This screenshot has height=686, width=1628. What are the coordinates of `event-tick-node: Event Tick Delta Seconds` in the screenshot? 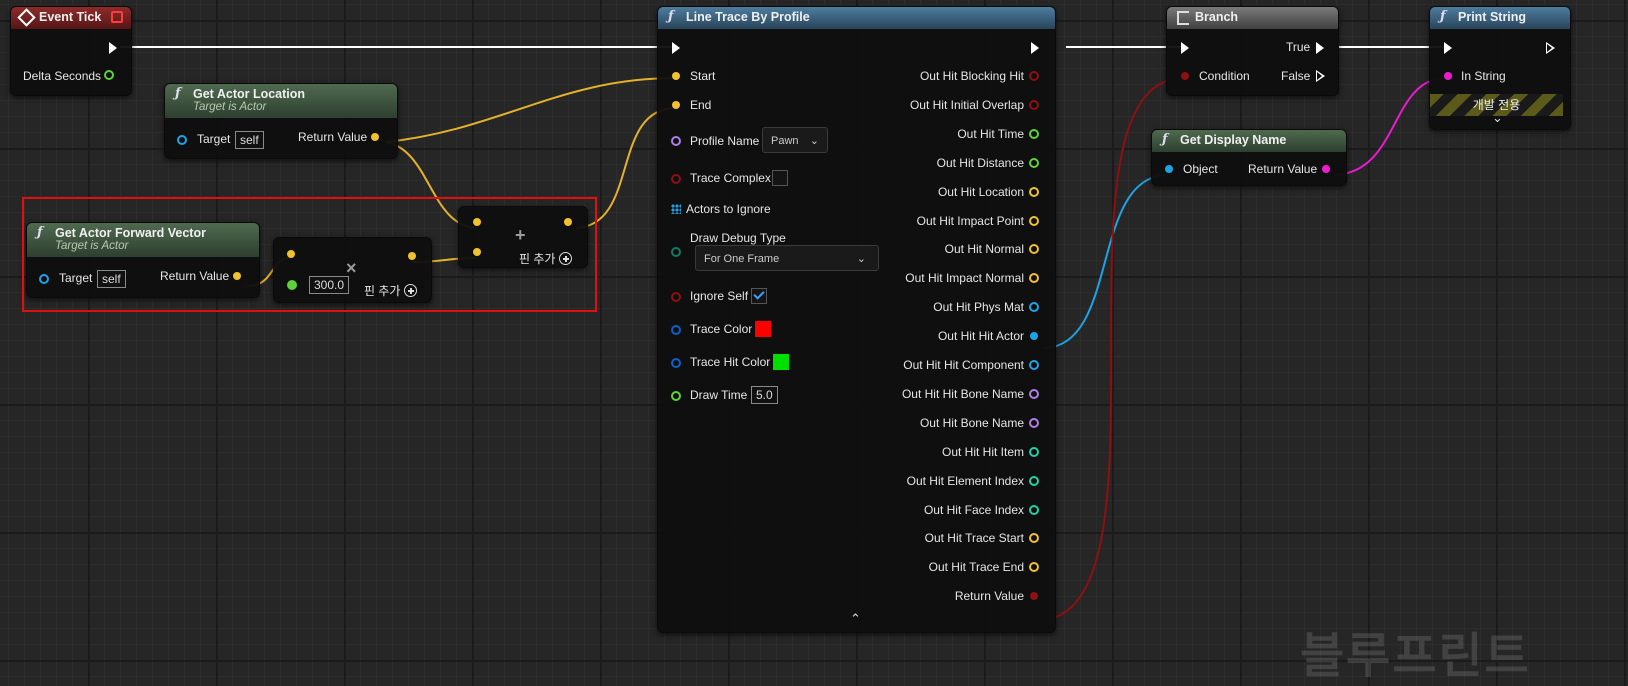 It's located at (71, 51).